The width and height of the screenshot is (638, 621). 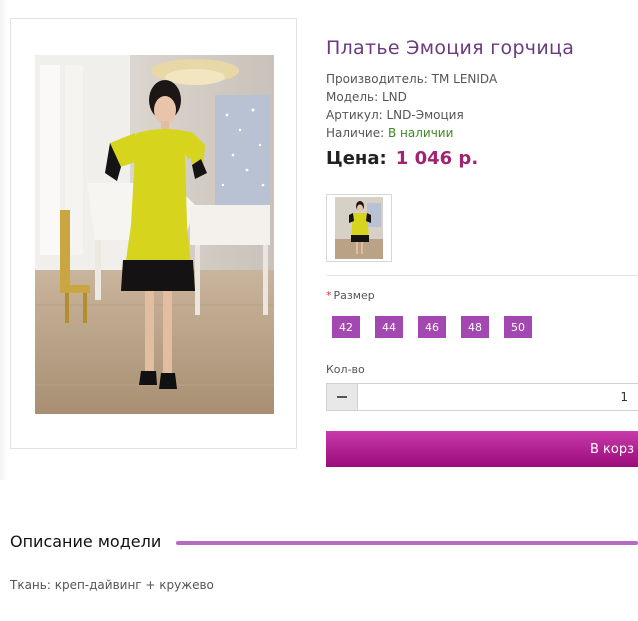 What do you see at coordinates (475, 327) in the screenshot?
I see `size-option-48: 48` at bounding box center [475, 327].